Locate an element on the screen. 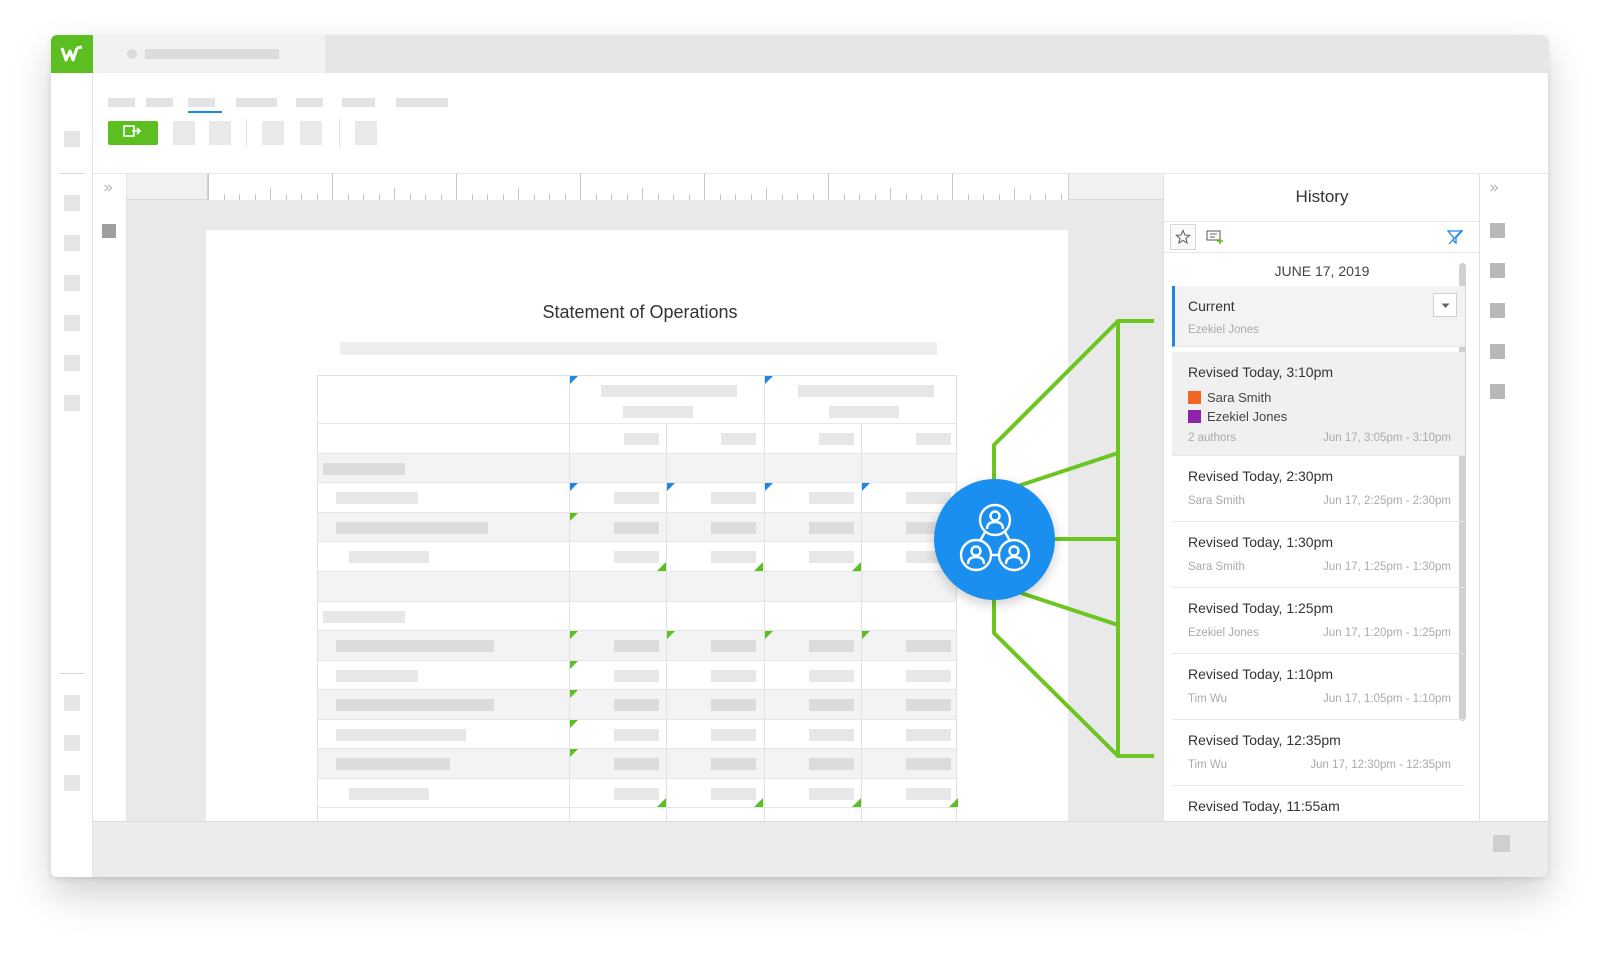 The width and height of the screenshot is (1600, 957). history-current-item: Current Ezekiel Jones is located at coordinates (1318, 316).